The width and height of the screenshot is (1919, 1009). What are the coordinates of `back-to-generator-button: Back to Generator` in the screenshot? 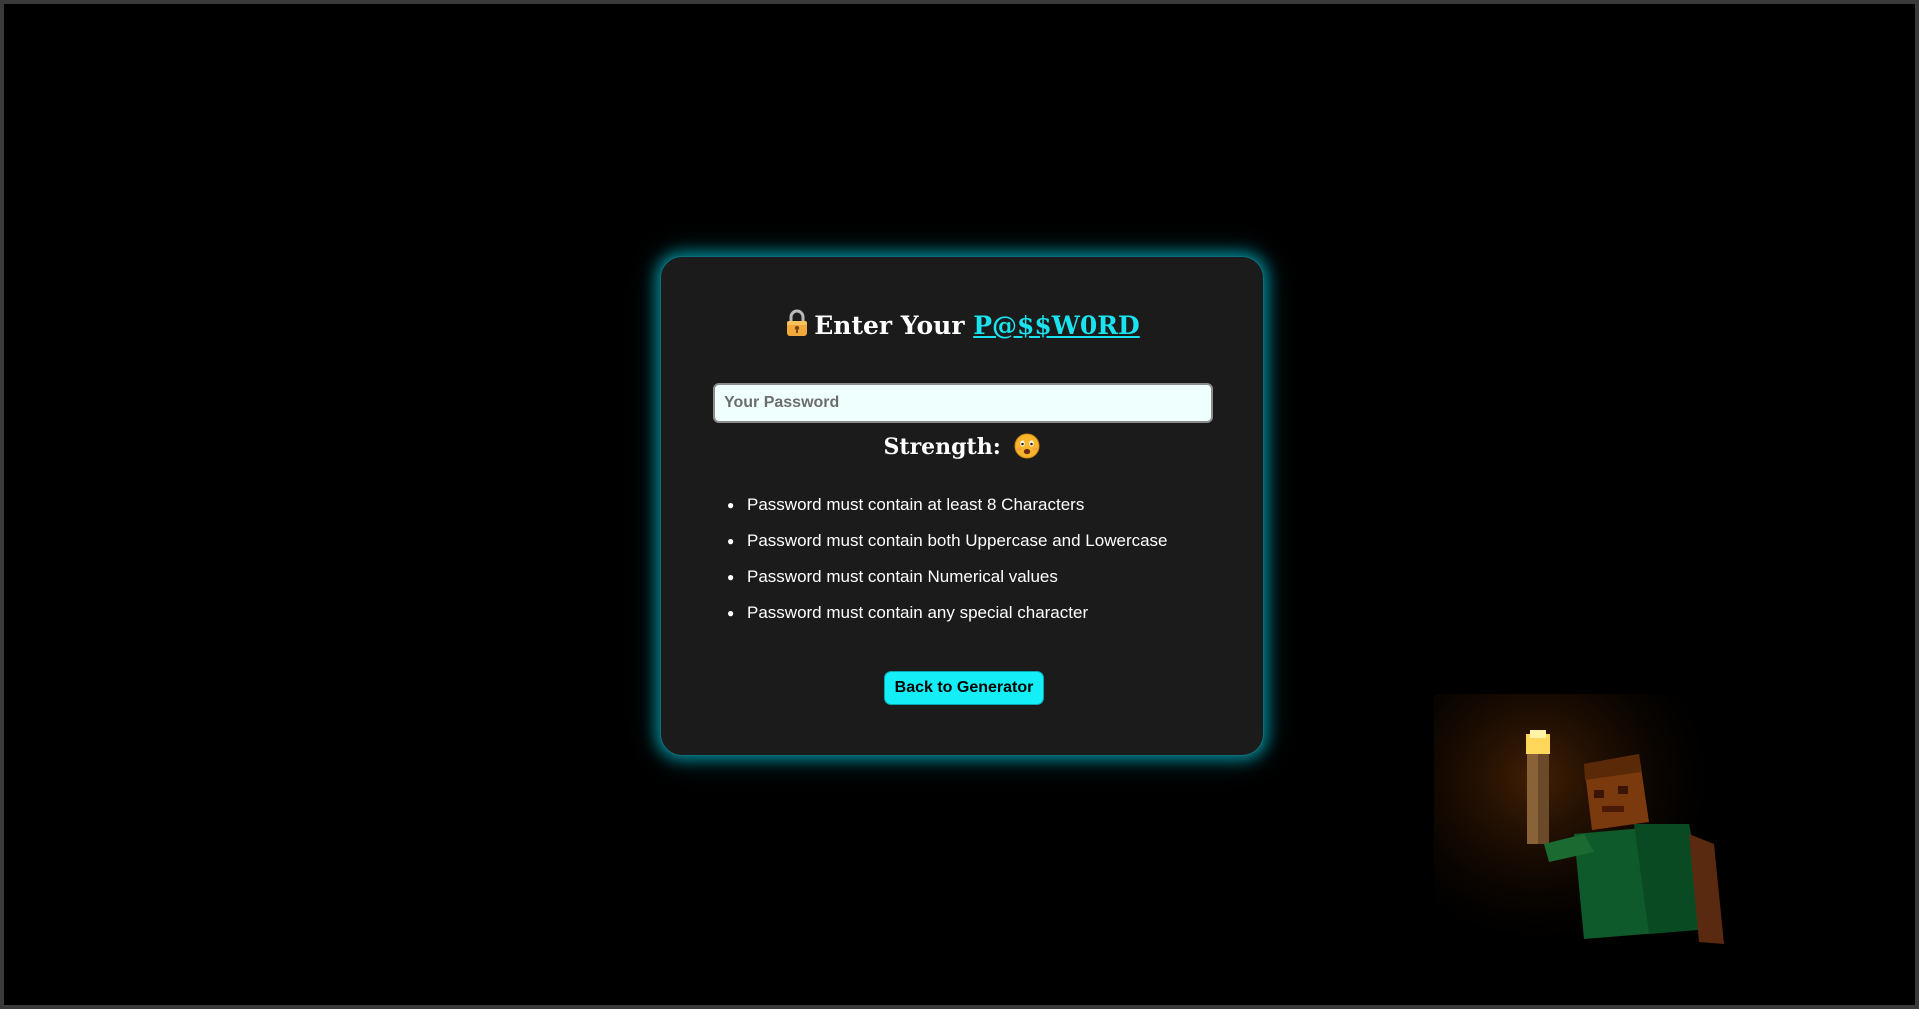 It's located at (964, 688).